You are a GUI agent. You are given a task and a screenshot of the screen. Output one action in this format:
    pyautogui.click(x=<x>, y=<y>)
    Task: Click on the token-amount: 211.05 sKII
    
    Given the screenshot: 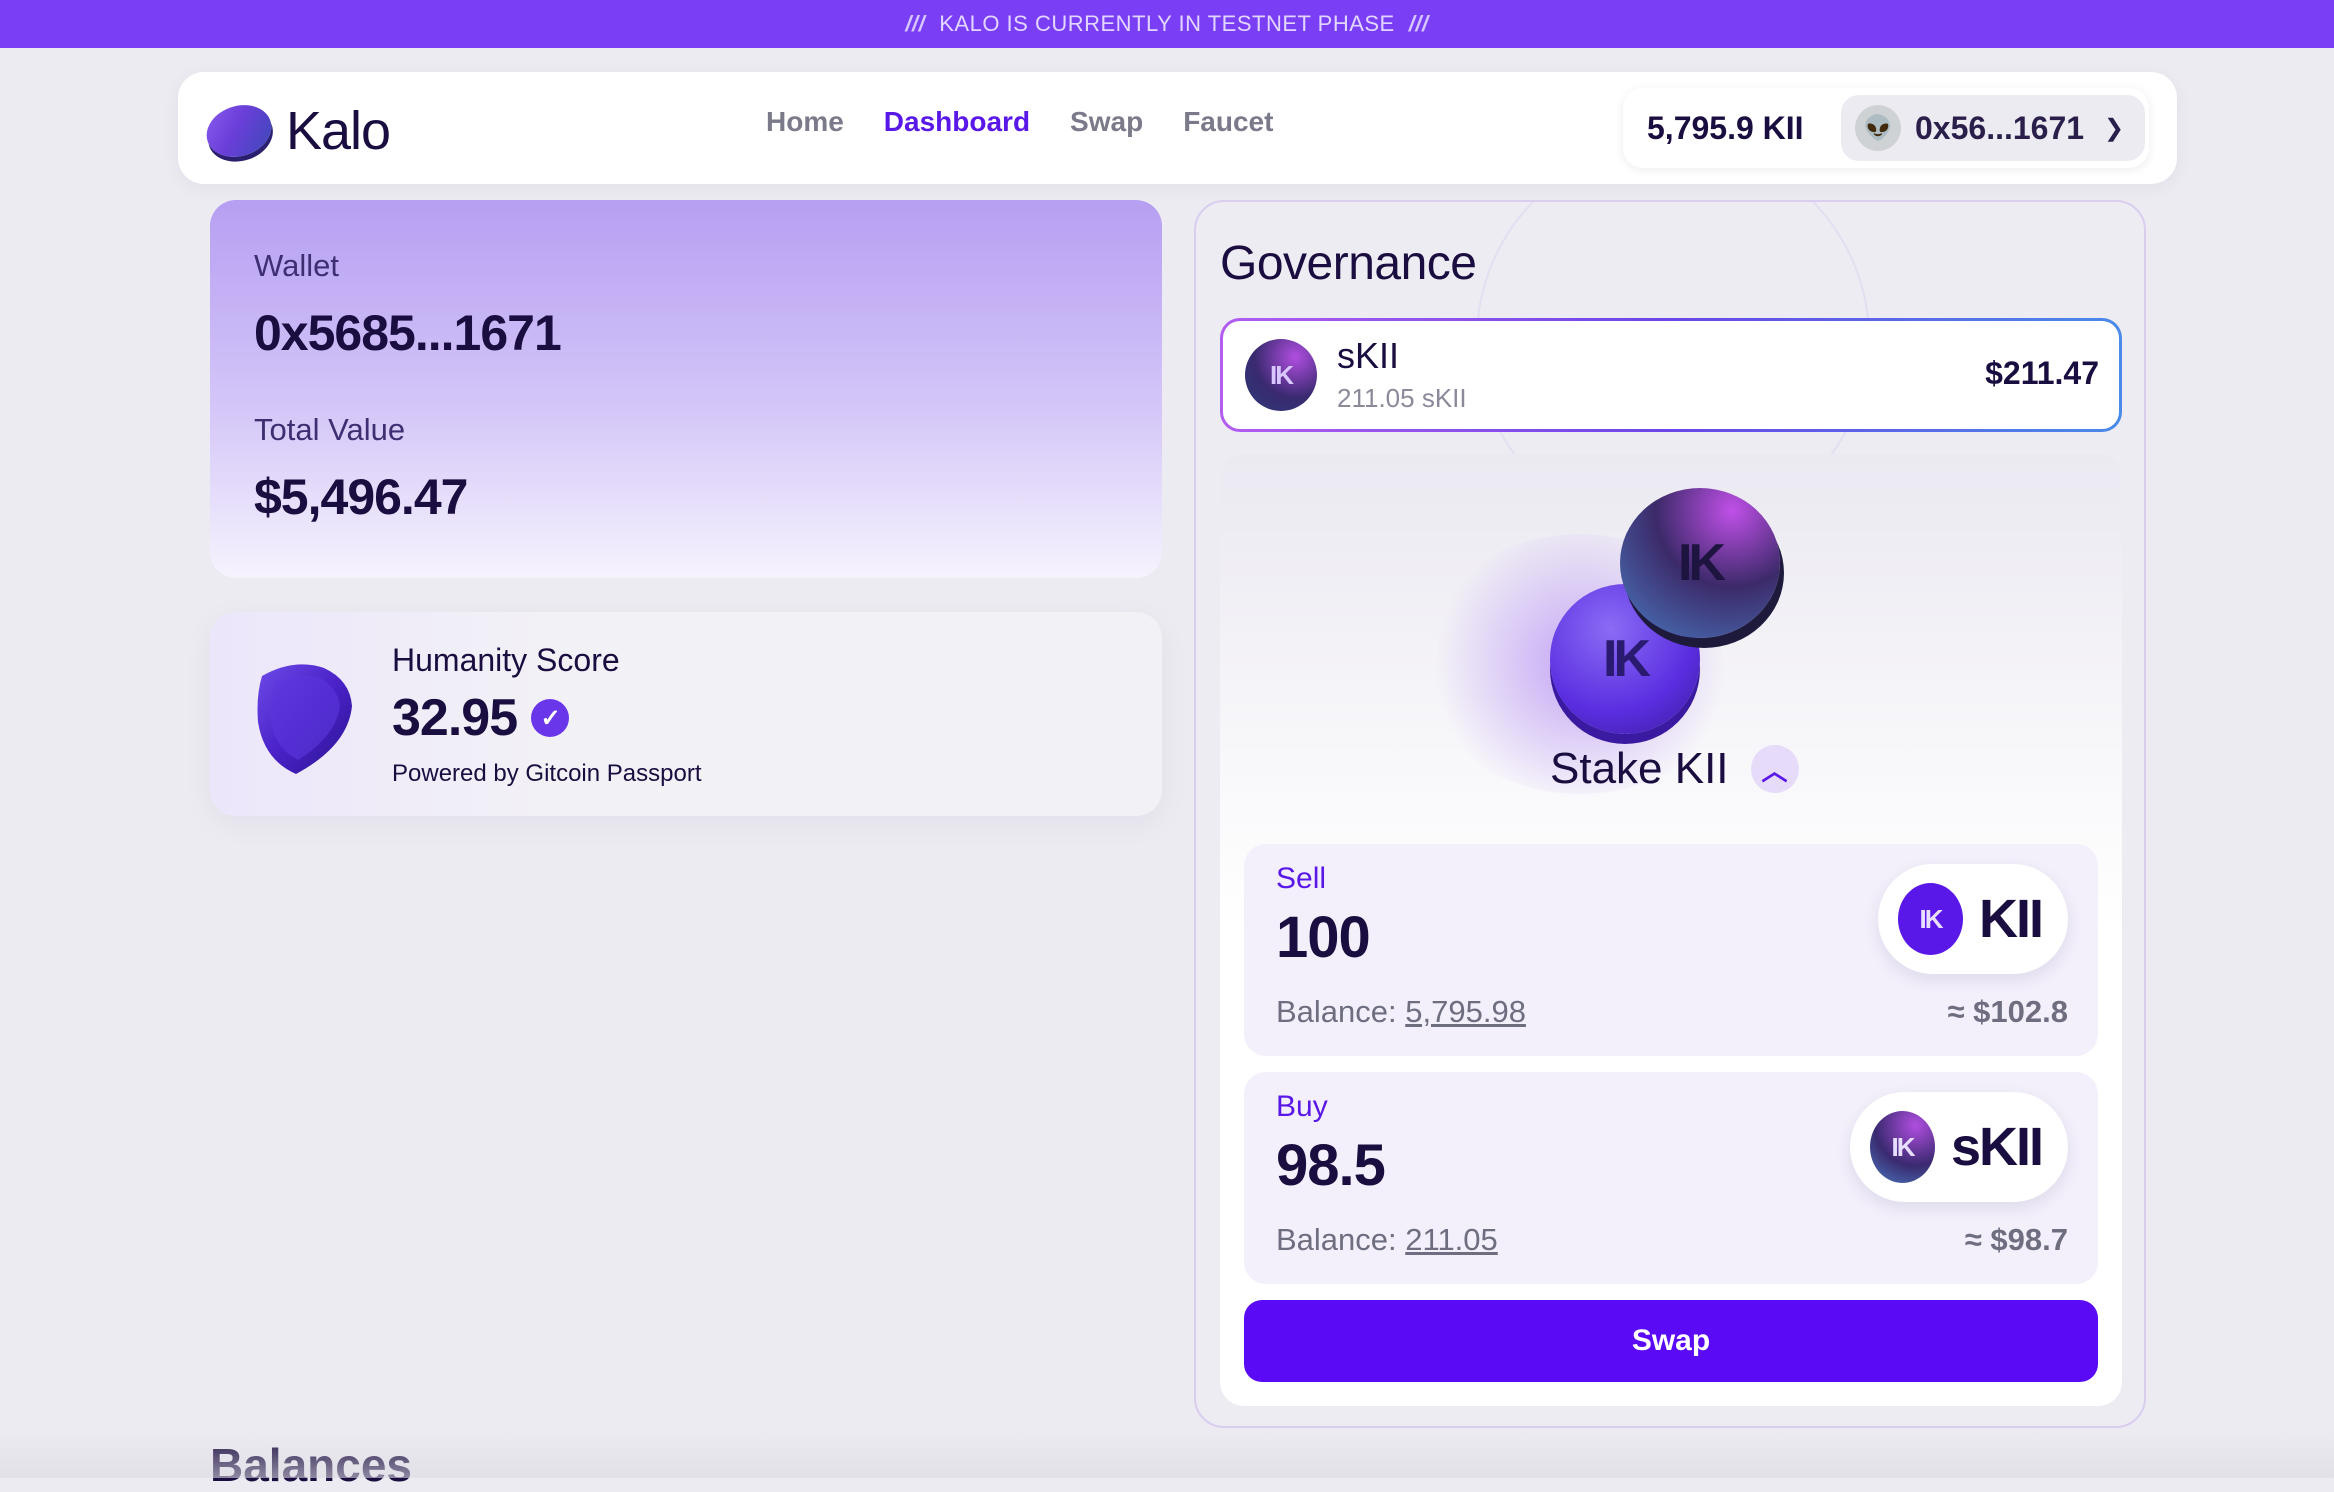 What is the action you would take?
    pyautogui.click(x=1402, y=398)
    